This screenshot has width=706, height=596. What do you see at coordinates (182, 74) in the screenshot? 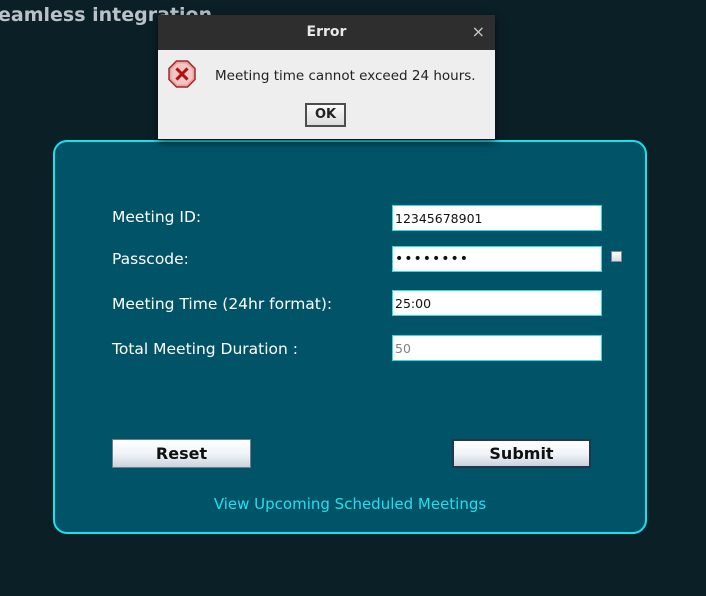
I see `error-icon` at bounding box center [182, 74].